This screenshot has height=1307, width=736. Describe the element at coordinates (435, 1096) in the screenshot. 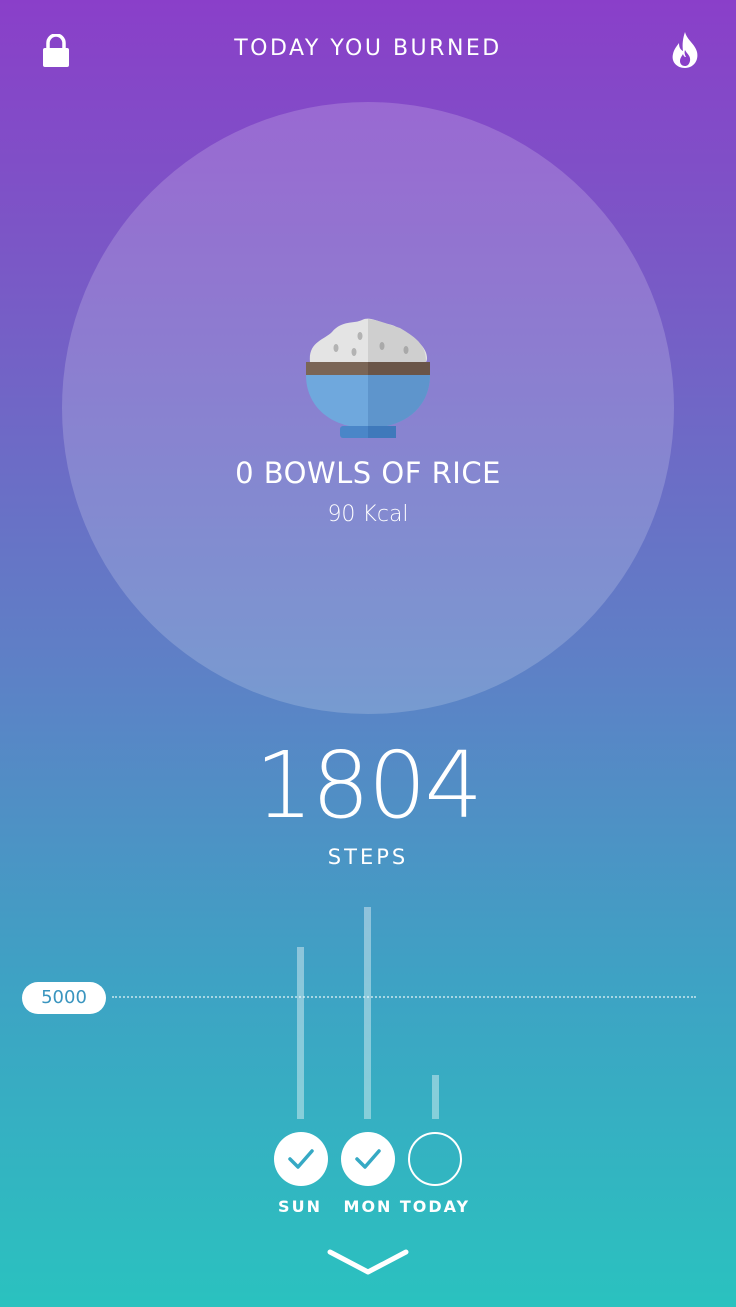

I see `bar-today` at that location.